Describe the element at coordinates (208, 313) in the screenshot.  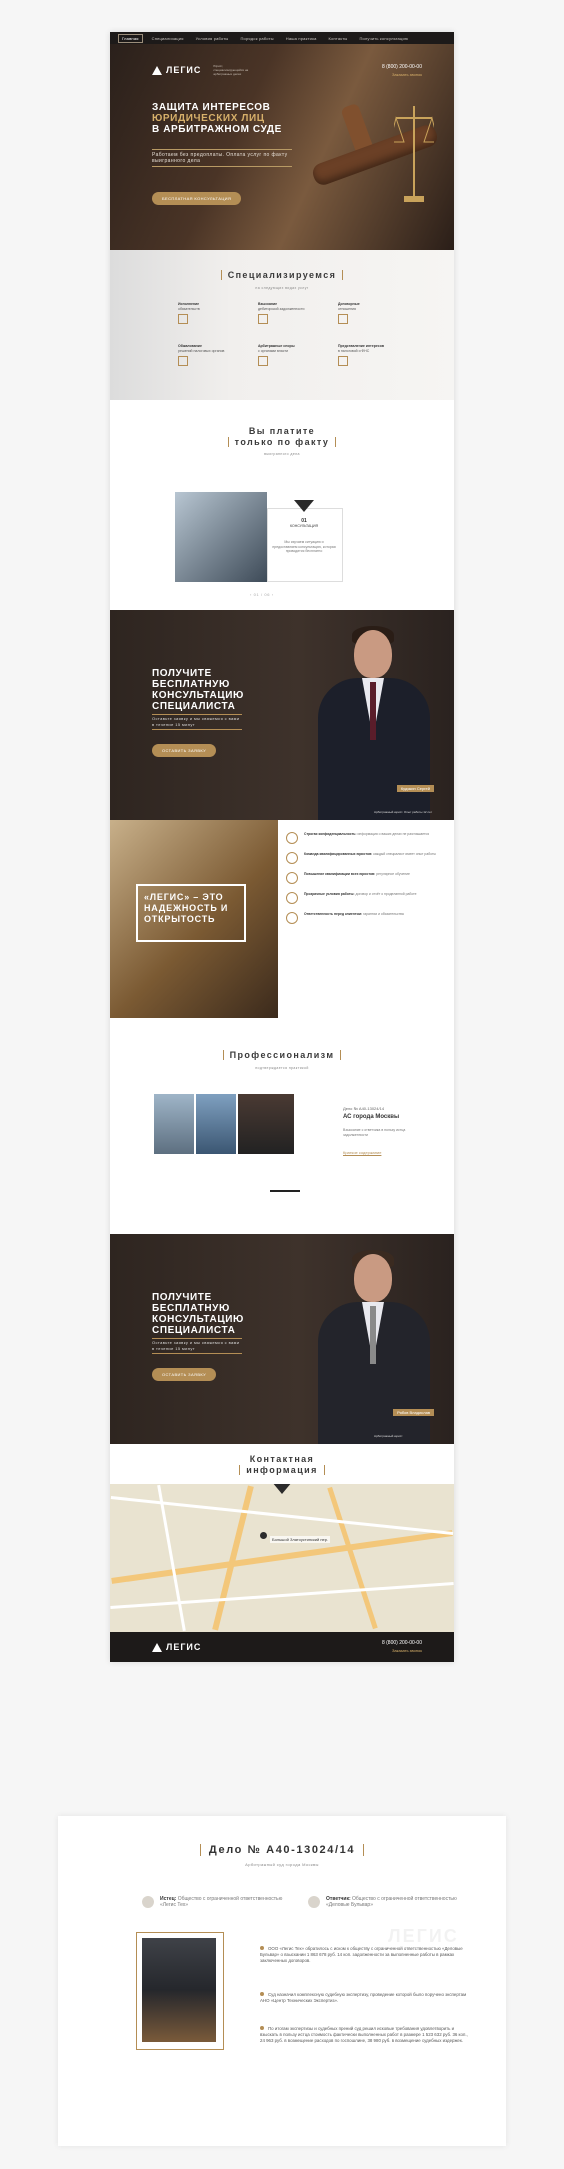
I see `service-item: Исполнение обязательств` at that location.